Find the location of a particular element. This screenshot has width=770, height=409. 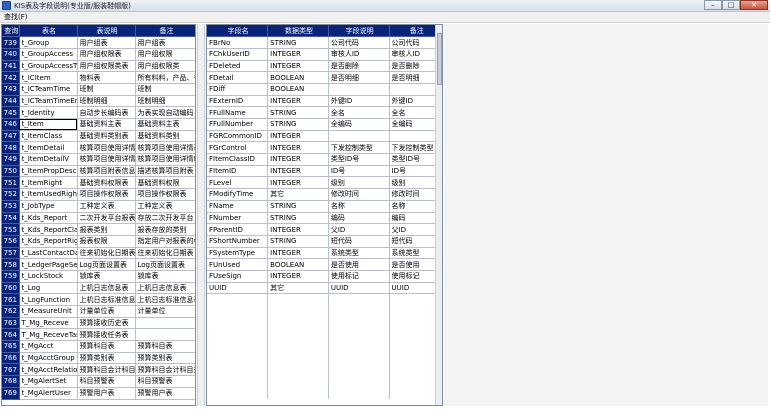

data-type-cell: STRING is located at coordinates (298, 206).